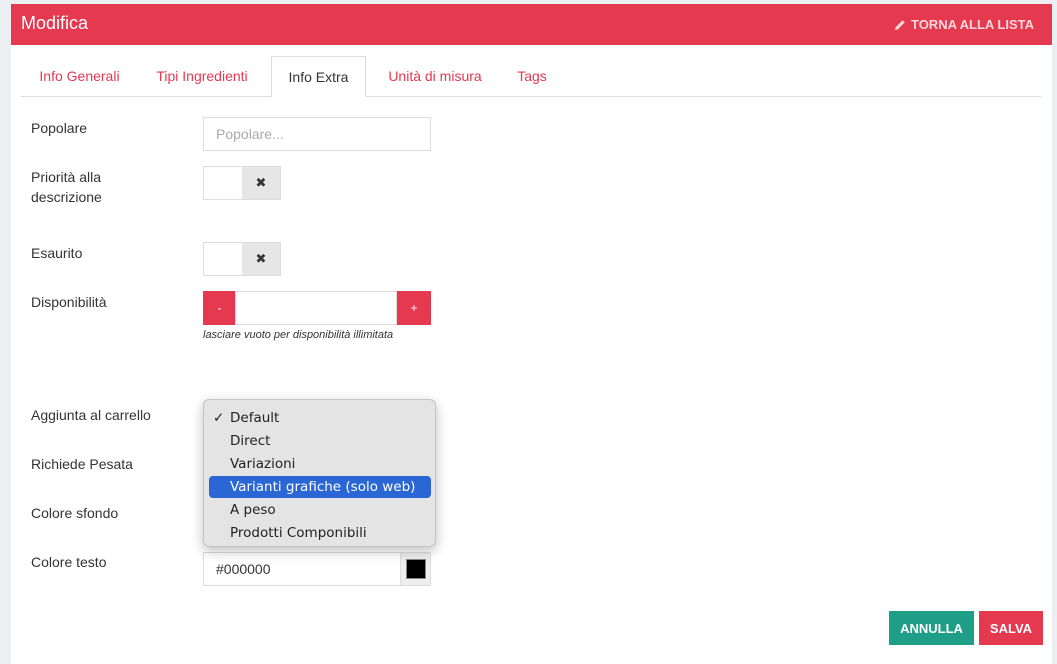 This screenshot has height=664, width=1057. What do you see at coordinates (69, 302) in the screenshot?
I see `disponibilita-label: Disponibilità` at bounding box center [69, 302].